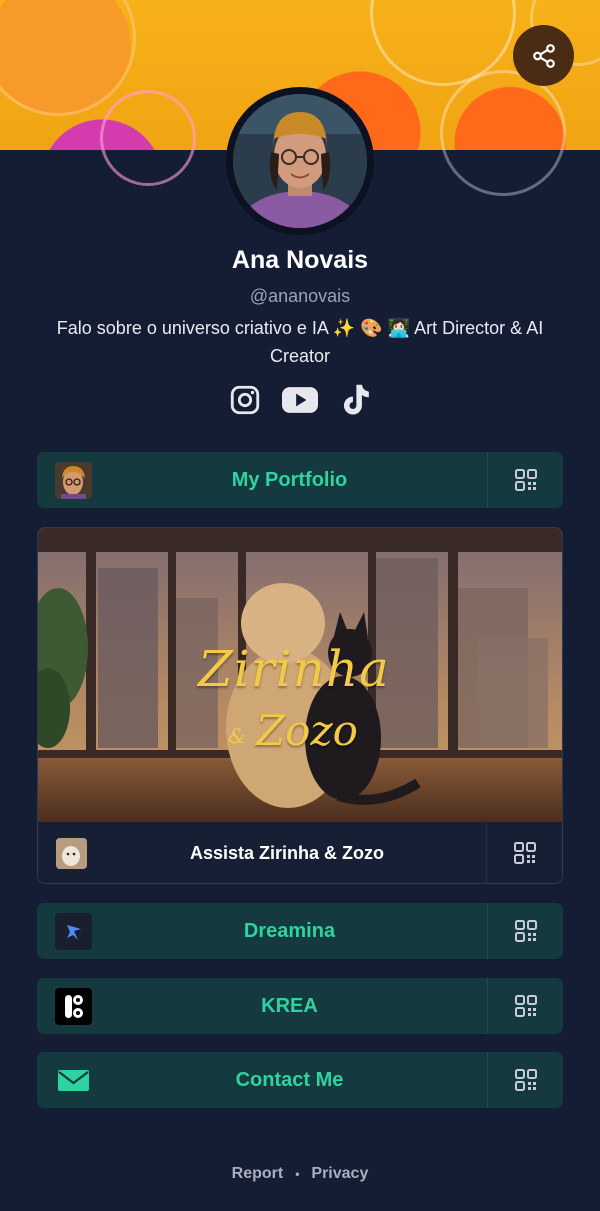  Describe the element at coordinates (289, 1006) in the screenshot. I see `krea-label: KREA` at that location.